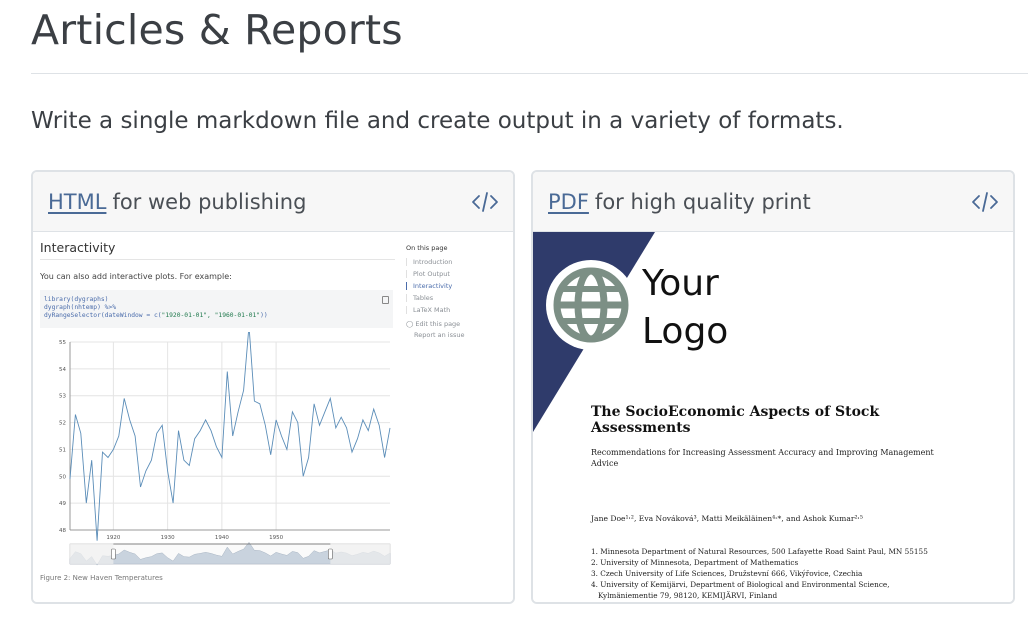 Image resolution: width=1028 pixels, height=620 pixels. What do you see at coordinates (62, 504) in the screenshot?
I see `y-tick-label: 49` at bounding box center [62, 504].